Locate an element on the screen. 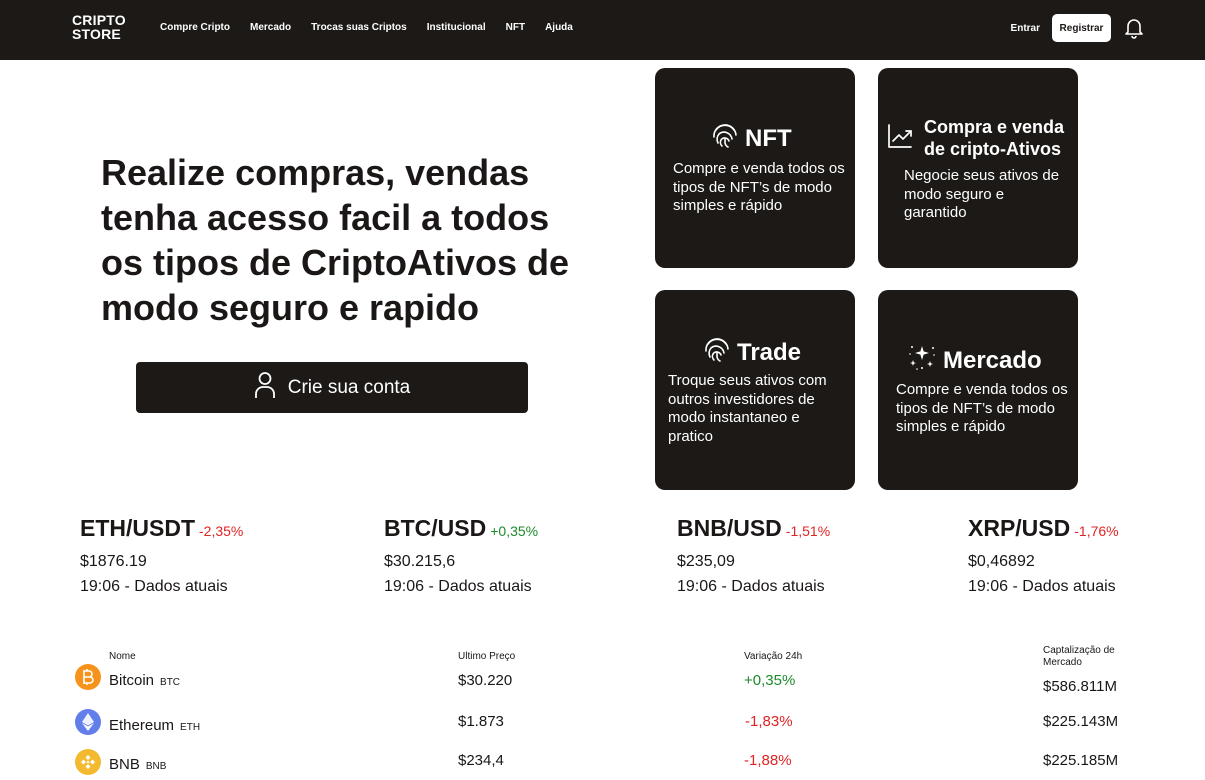 This screenshot has height=780, width=1205. nav-nft: NFT is located at coordinates (515, 27).